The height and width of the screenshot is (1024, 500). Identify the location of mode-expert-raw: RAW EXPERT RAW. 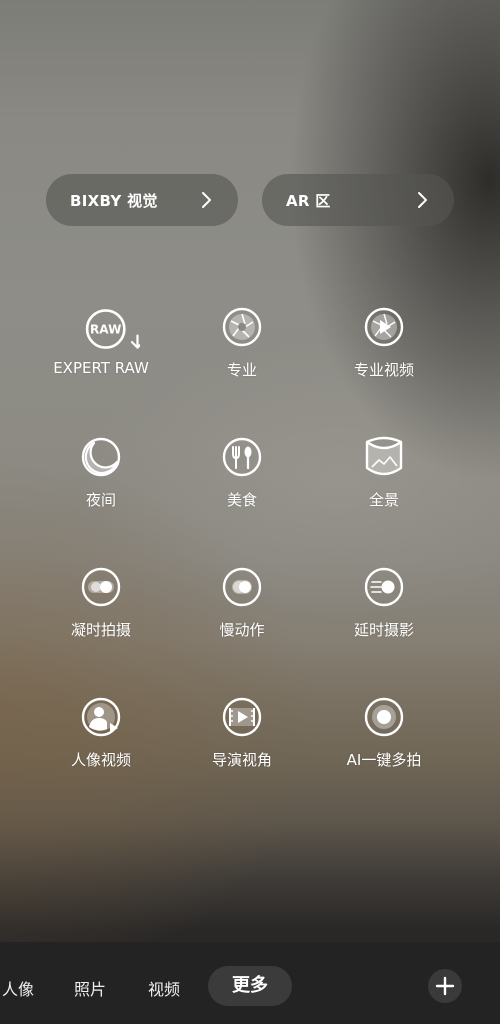
(101, 341).